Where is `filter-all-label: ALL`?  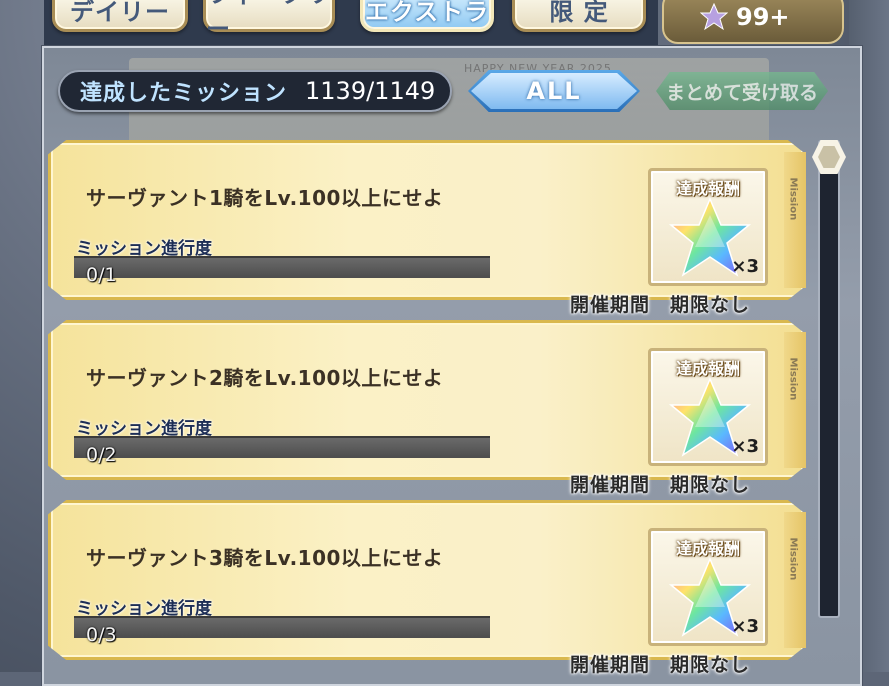
filter-all-label: ALL is located at coordinates (554, 91).